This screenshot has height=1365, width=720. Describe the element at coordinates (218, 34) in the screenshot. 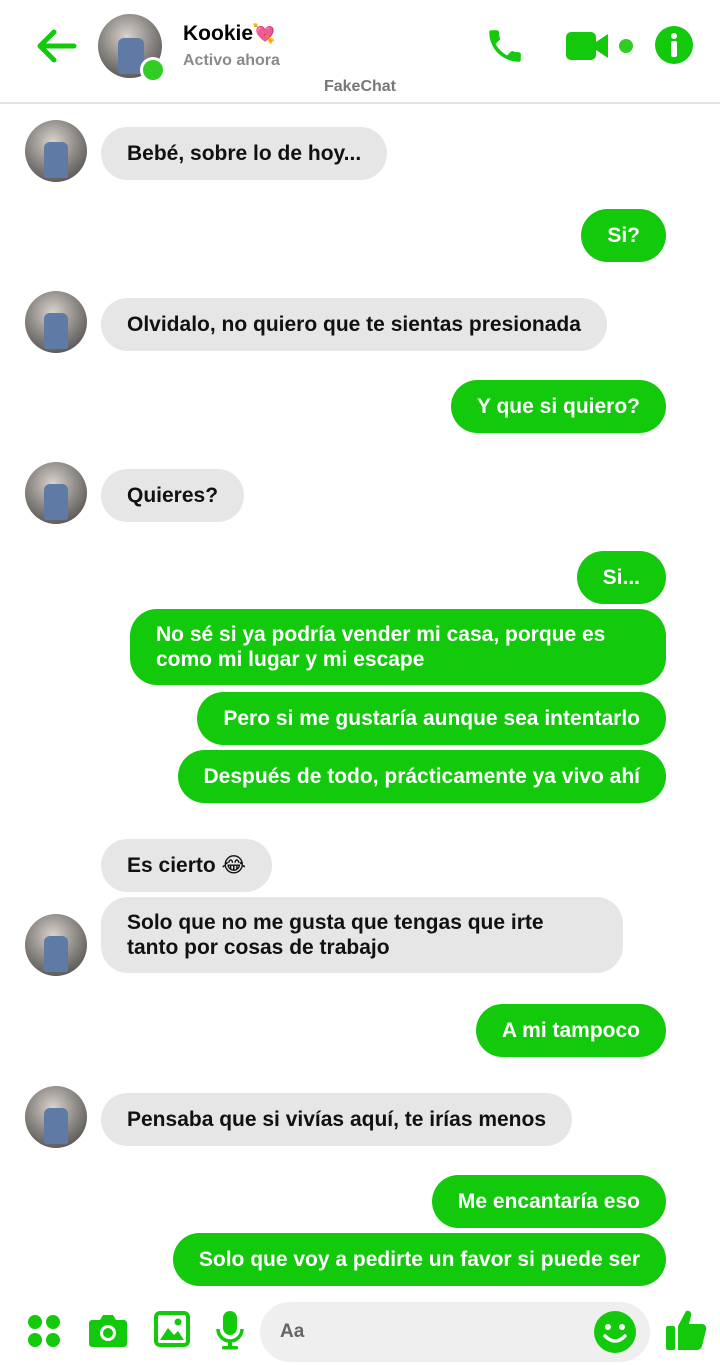

I see `contact-name: Kookie` at that location.